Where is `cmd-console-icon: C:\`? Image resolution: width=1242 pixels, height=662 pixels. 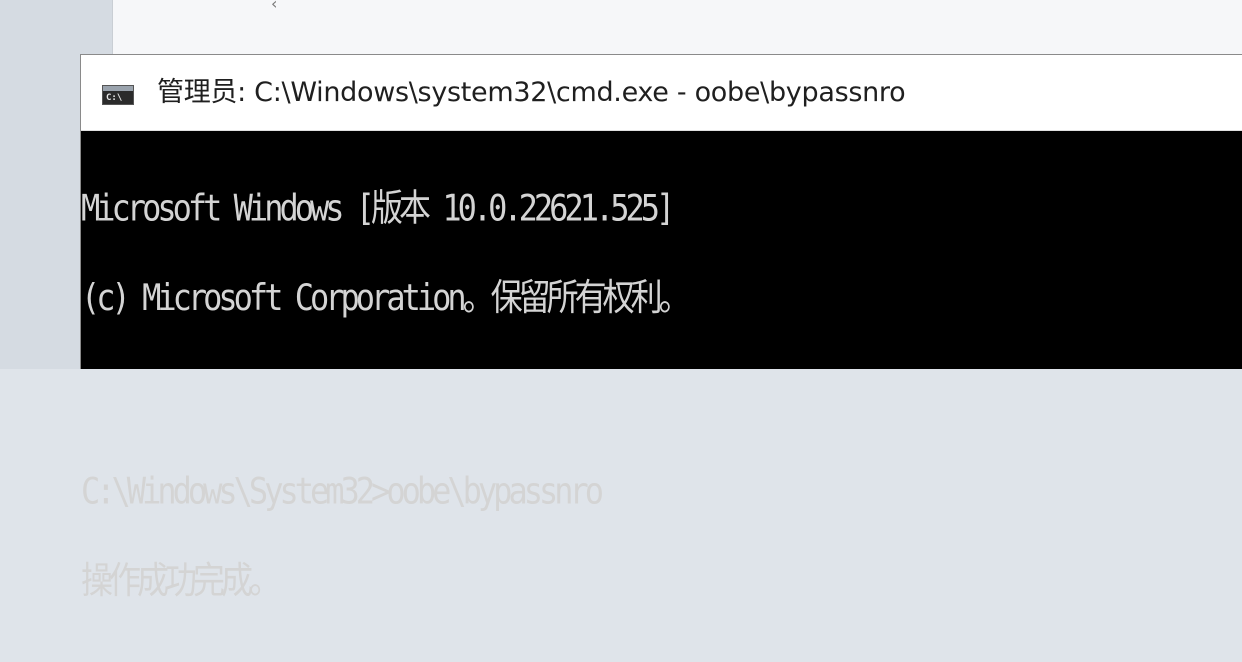 cmd-console-icon: C:\ is located at coordinates (118, 95).